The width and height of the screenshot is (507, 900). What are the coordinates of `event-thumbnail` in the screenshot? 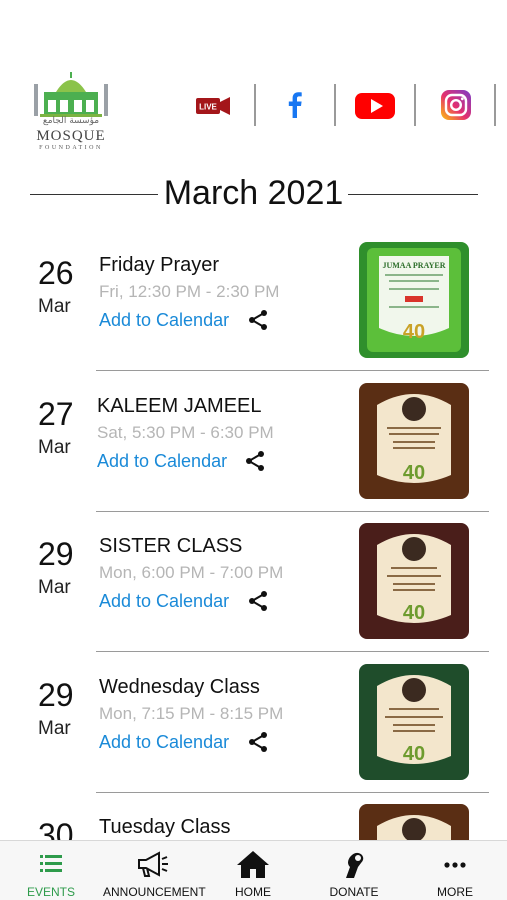 It's located at (414, 822).